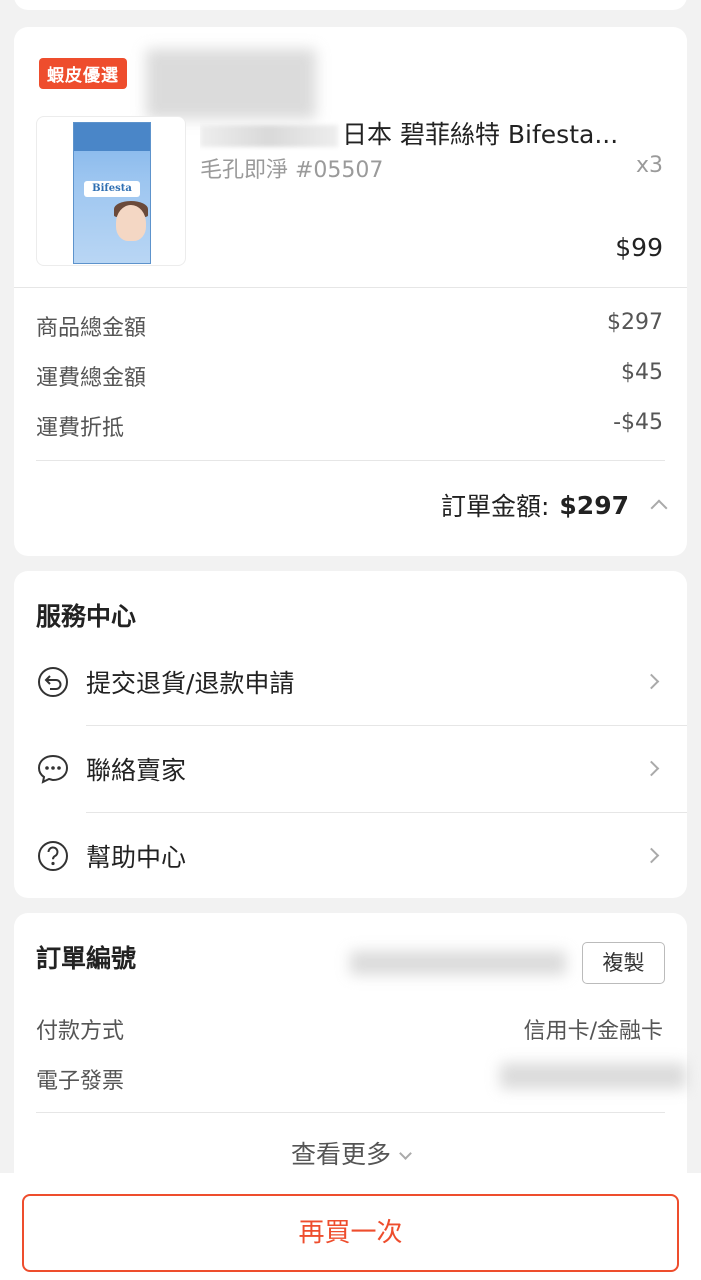 This screenshot has width=701, height=1280. I want to click on summary-value: $297, so click(635, 322).